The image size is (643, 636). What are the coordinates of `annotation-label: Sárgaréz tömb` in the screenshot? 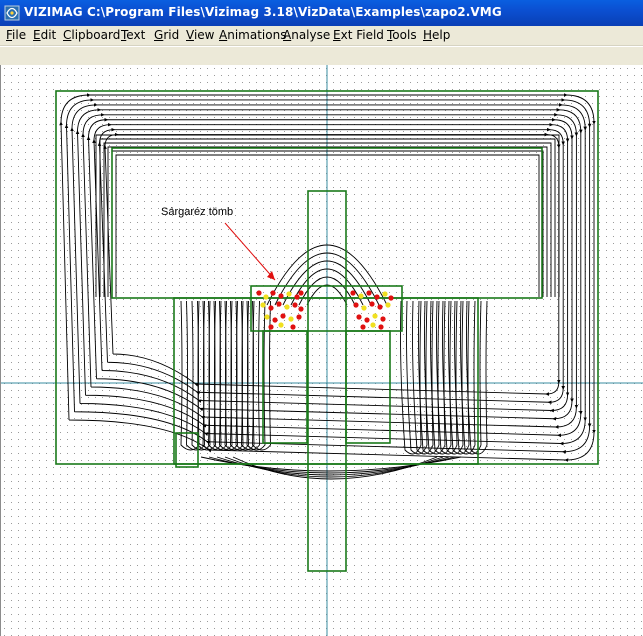 It's located at (197, 212).